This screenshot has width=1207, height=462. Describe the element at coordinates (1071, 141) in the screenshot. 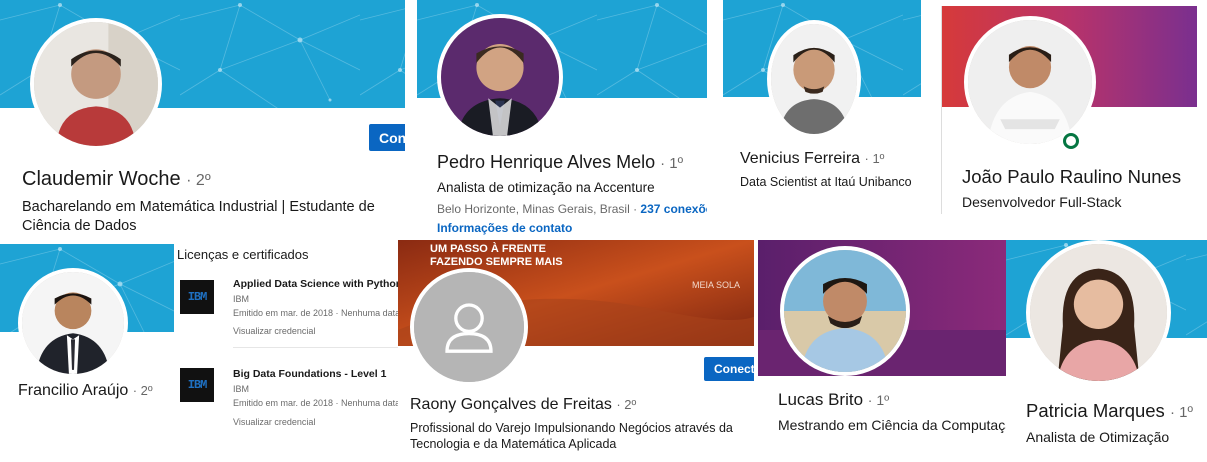

I see `online-status-icon` at that location.